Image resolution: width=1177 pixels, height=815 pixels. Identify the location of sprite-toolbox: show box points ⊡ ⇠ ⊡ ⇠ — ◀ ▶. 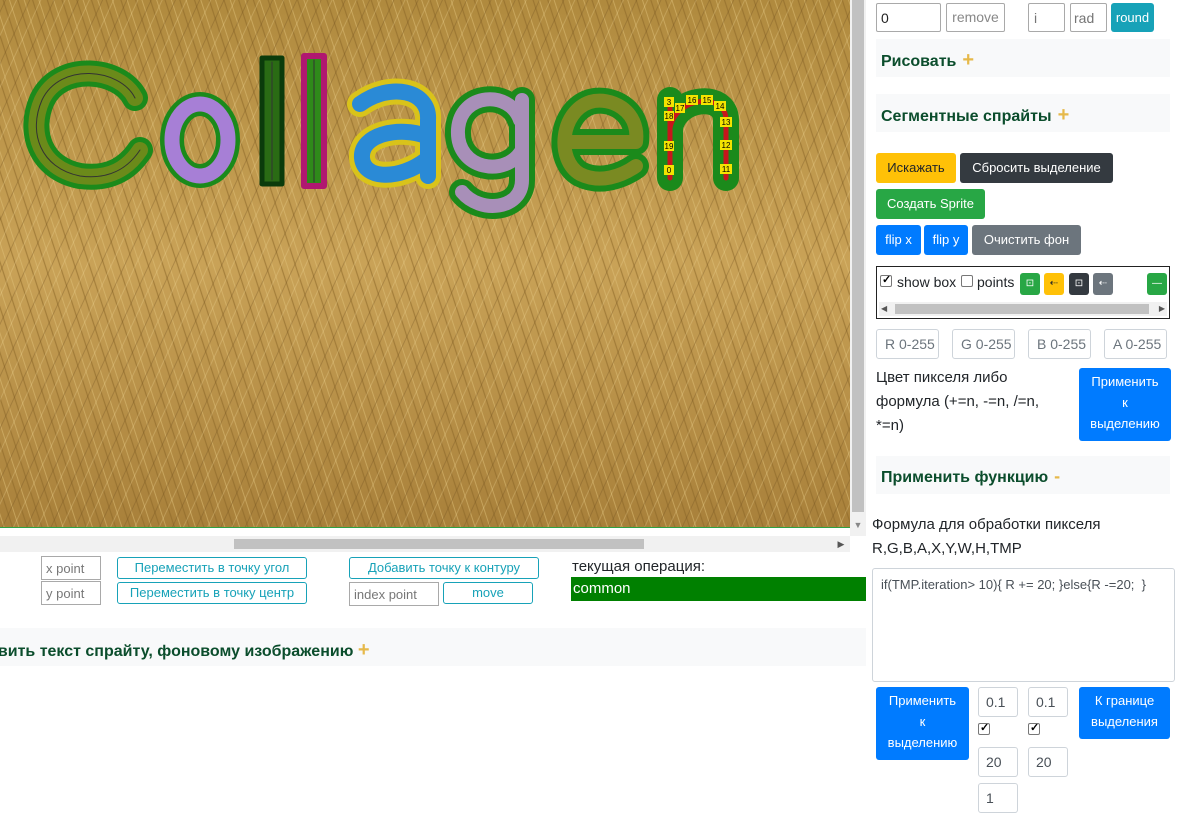
(1023, 292).